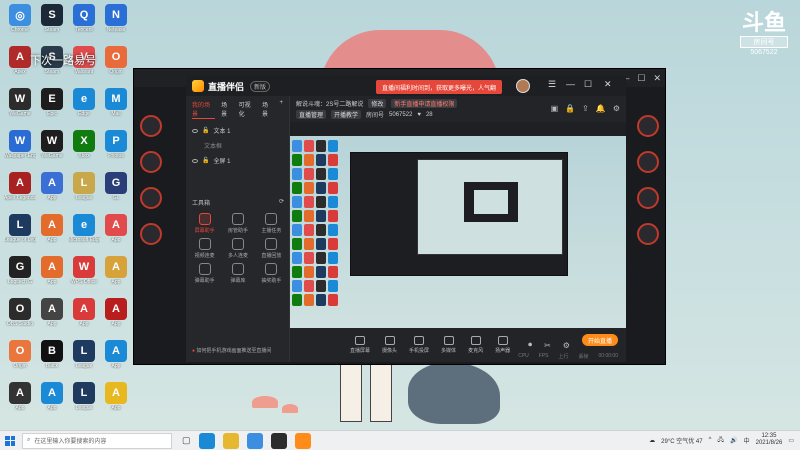 The height and width of the screenshot is (450, 800). What do you see at coordinates (260, 86) in the screenshot?
I see `version-badge: 新版` at bounding box center [260, 86].